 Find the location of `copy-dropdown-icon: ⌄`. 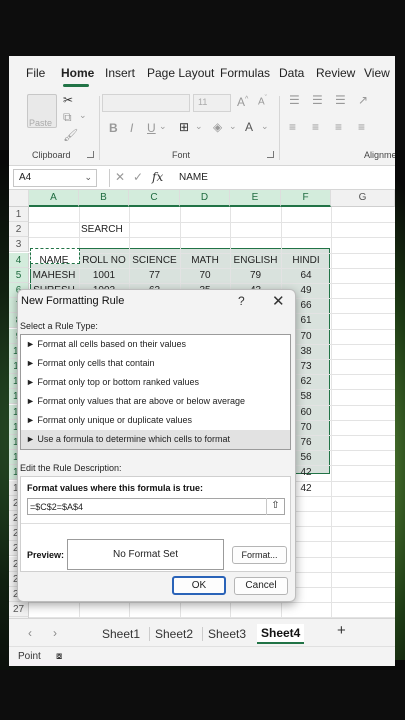

copy-dropdown-icon: ⌄ is located at coordinates (83, 115).